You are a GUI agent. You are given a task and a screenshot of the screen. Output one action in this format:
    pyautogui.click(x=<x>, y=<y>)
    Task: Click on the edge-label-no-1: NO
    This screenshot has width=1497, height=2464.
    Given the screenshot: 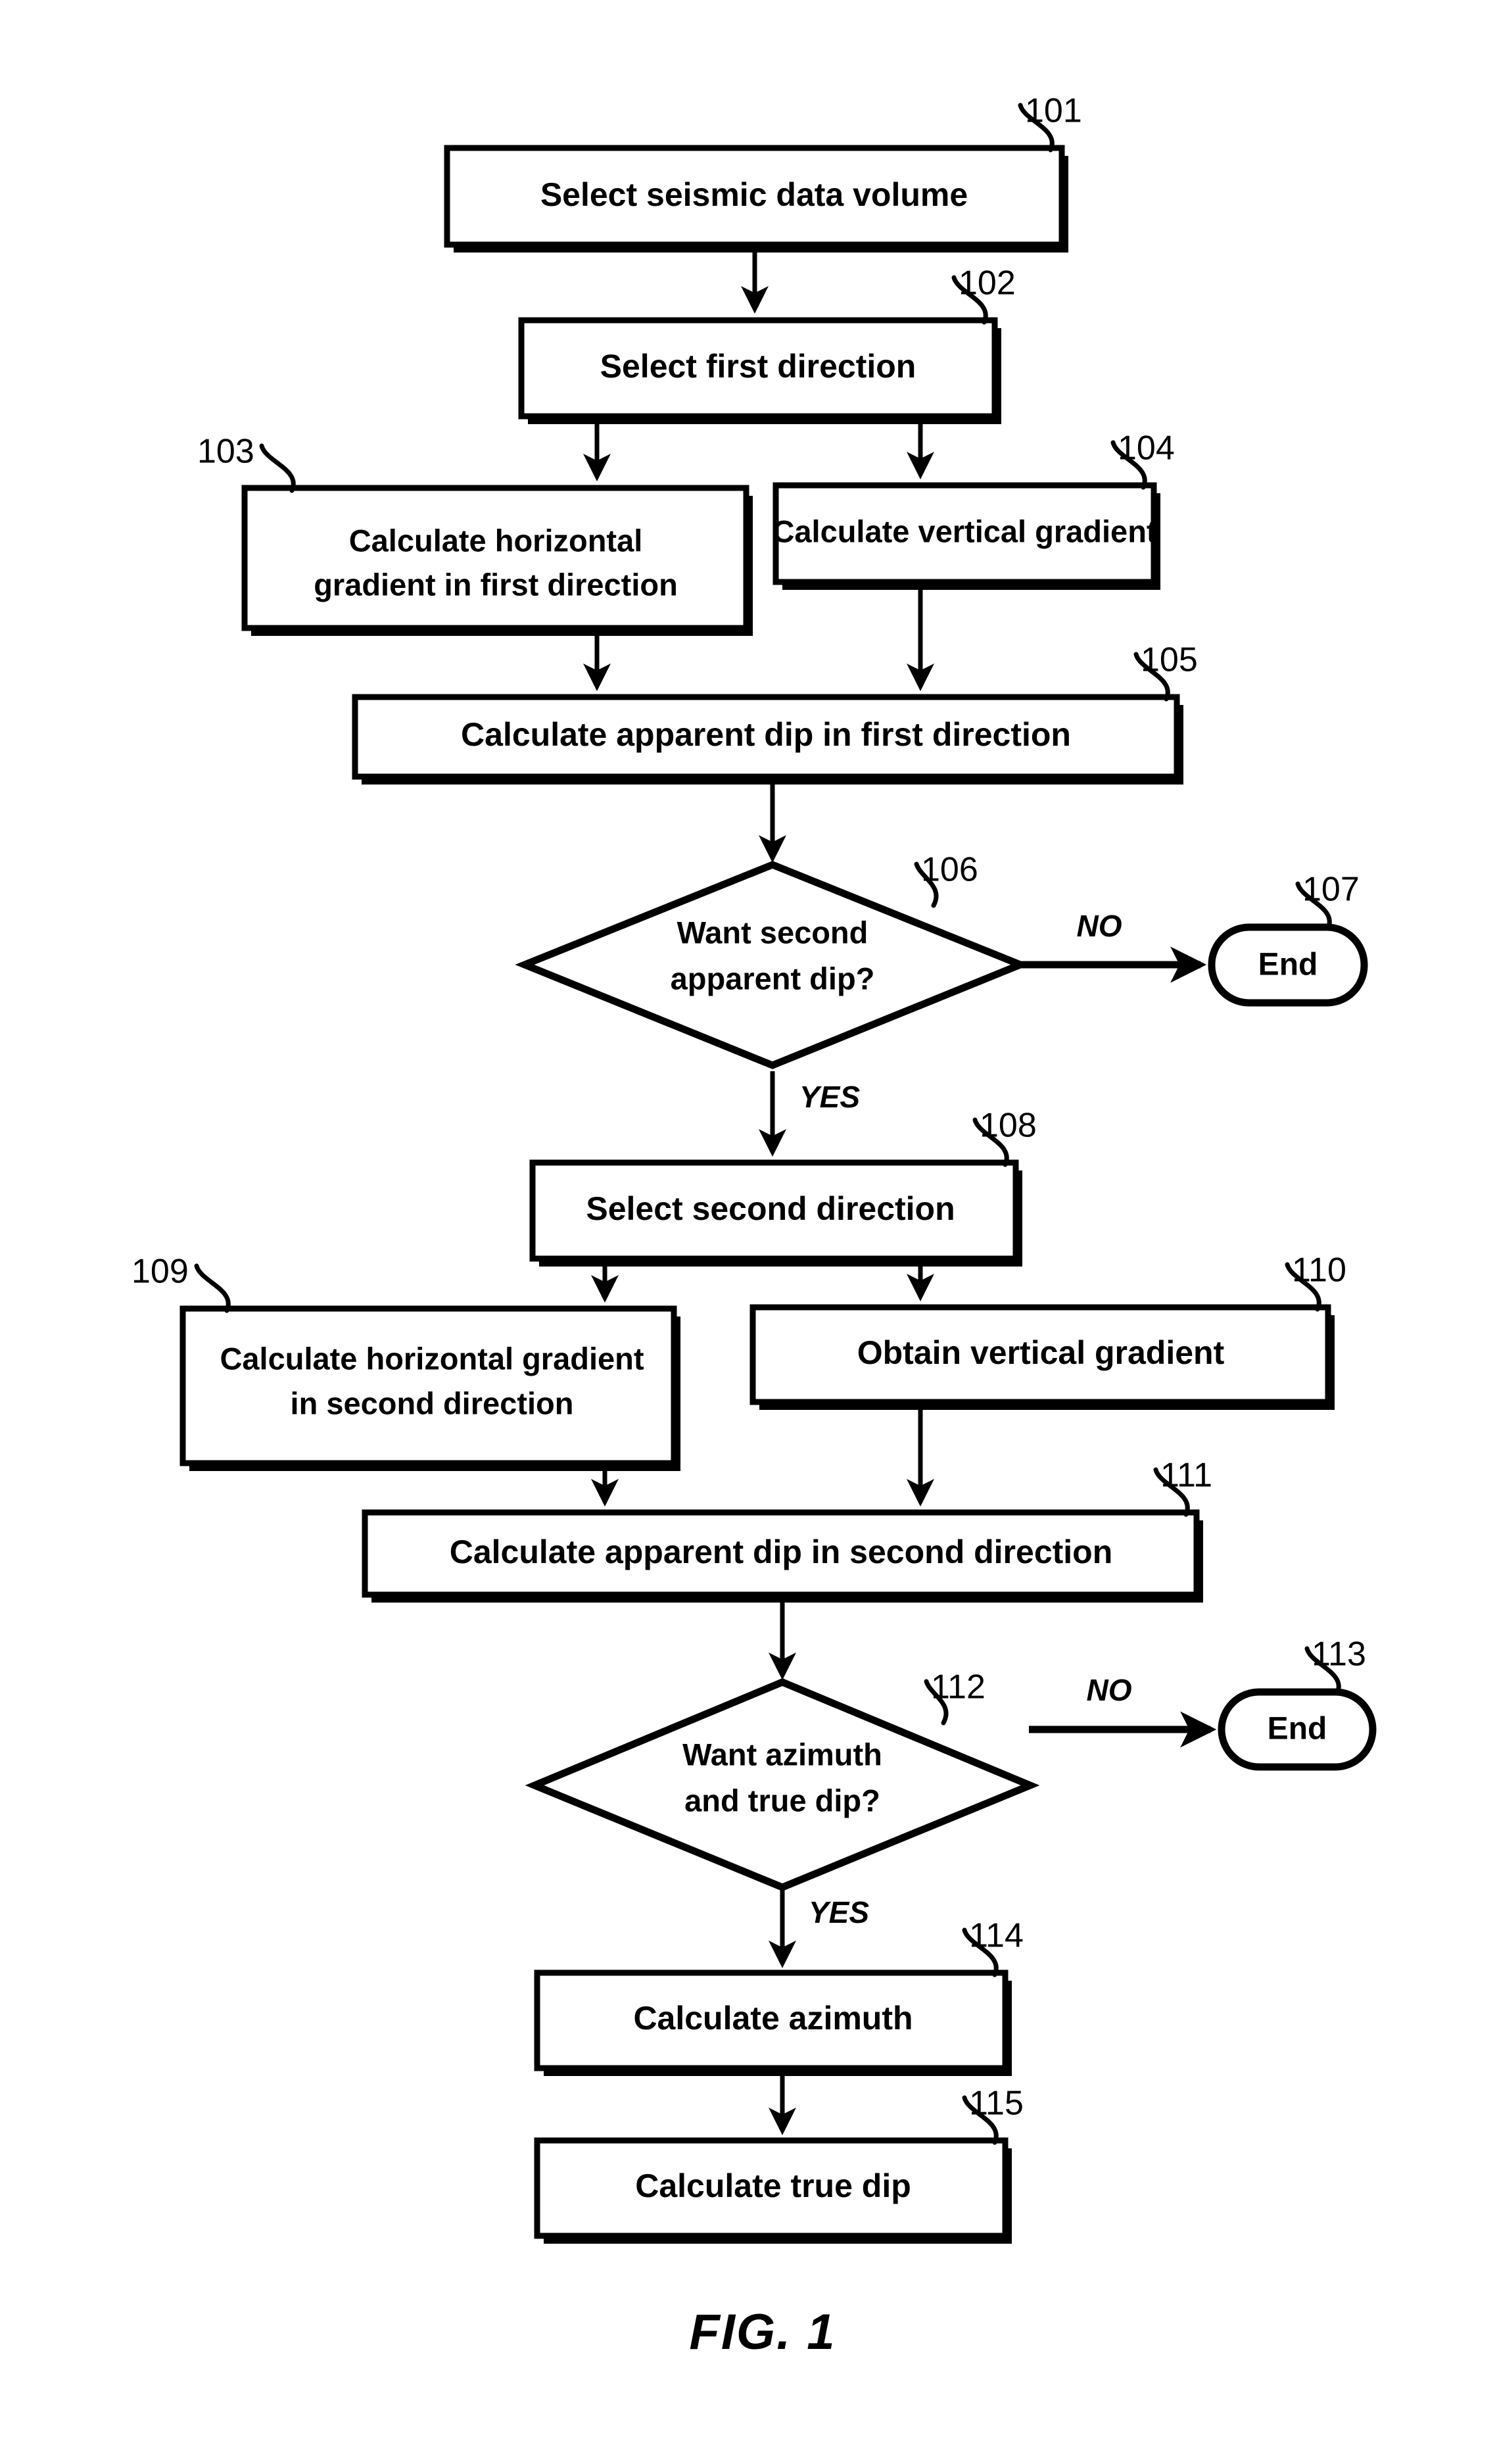 What is the action you would take?
    pyautogui.click(x=1100, y=926)
    